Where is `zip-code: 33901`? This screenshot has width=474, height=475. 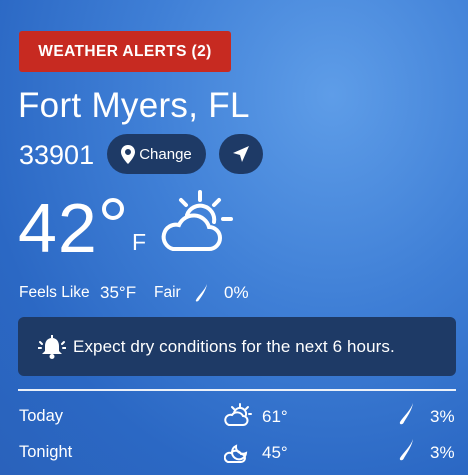
zip-code: 33901 is located at coordinates (57, 155).